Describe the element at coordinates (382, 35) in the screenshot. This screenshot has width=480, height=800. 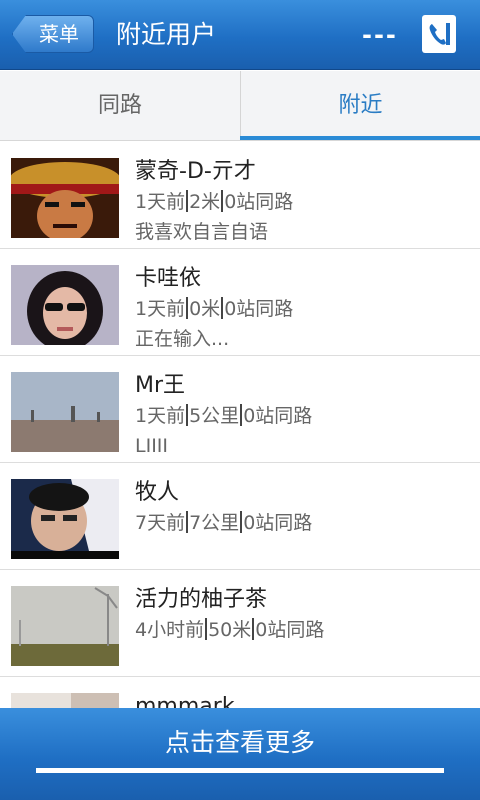
I see `more-options-icon: ---` at that location.